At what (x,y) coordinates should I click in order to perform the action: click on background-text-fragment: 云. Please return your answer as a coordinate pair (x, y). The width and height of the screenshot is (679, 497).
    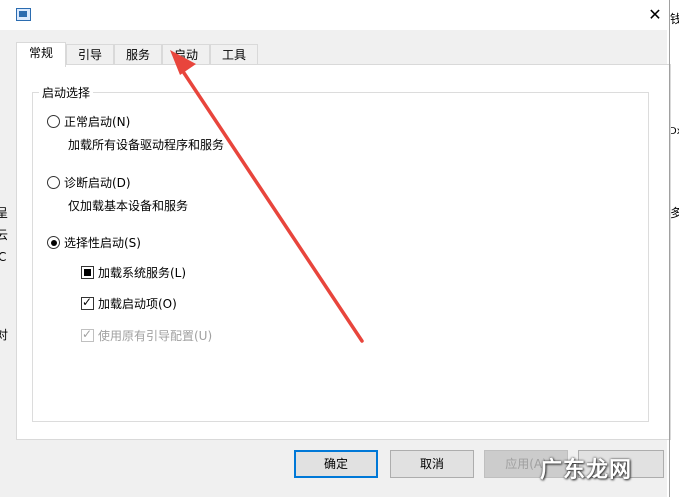
    Looking at the image, I should click on (4, 235).